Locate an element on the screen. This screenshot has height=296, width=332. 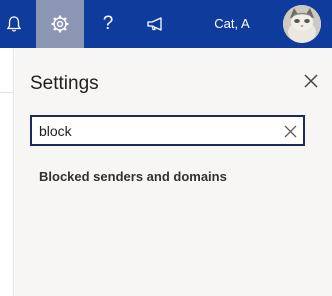
clear-search-button is located at coordinates (290, 131).